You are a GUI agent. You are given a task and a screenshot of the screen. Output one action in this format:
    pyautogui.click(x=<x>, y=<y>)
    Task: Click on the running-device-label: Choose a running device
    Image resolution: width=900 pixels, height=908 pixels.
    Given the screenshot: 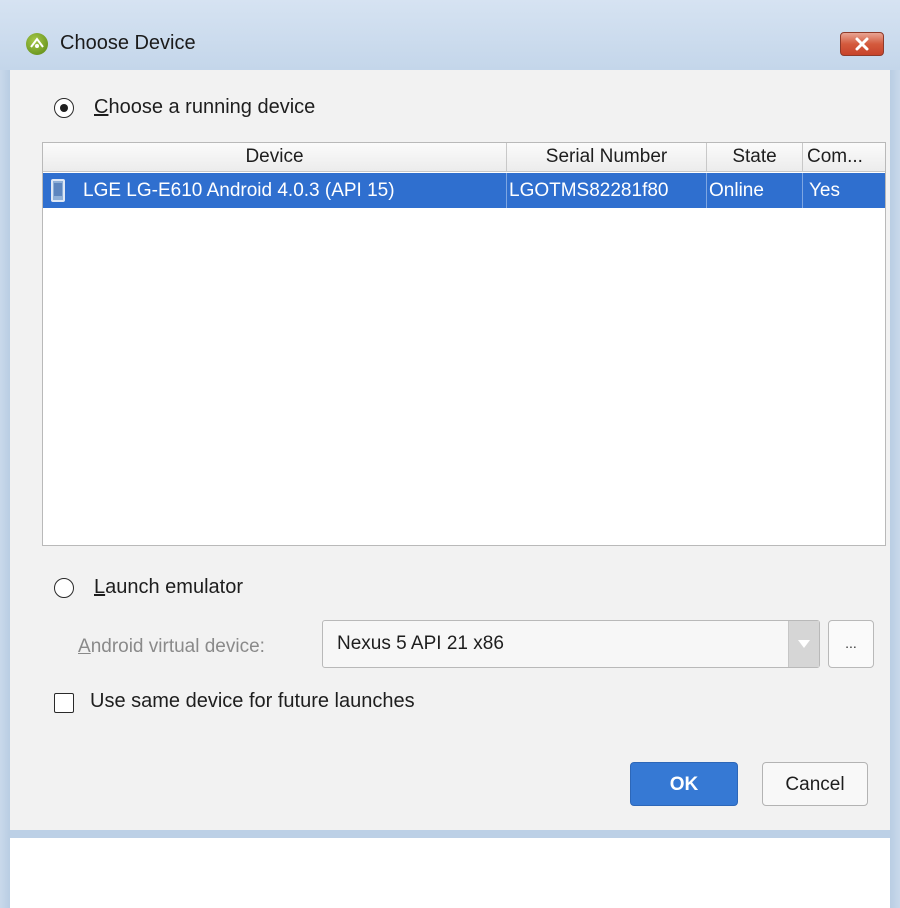 What is the action you would take?
    pyautogui.click(x=204, y=107)
    